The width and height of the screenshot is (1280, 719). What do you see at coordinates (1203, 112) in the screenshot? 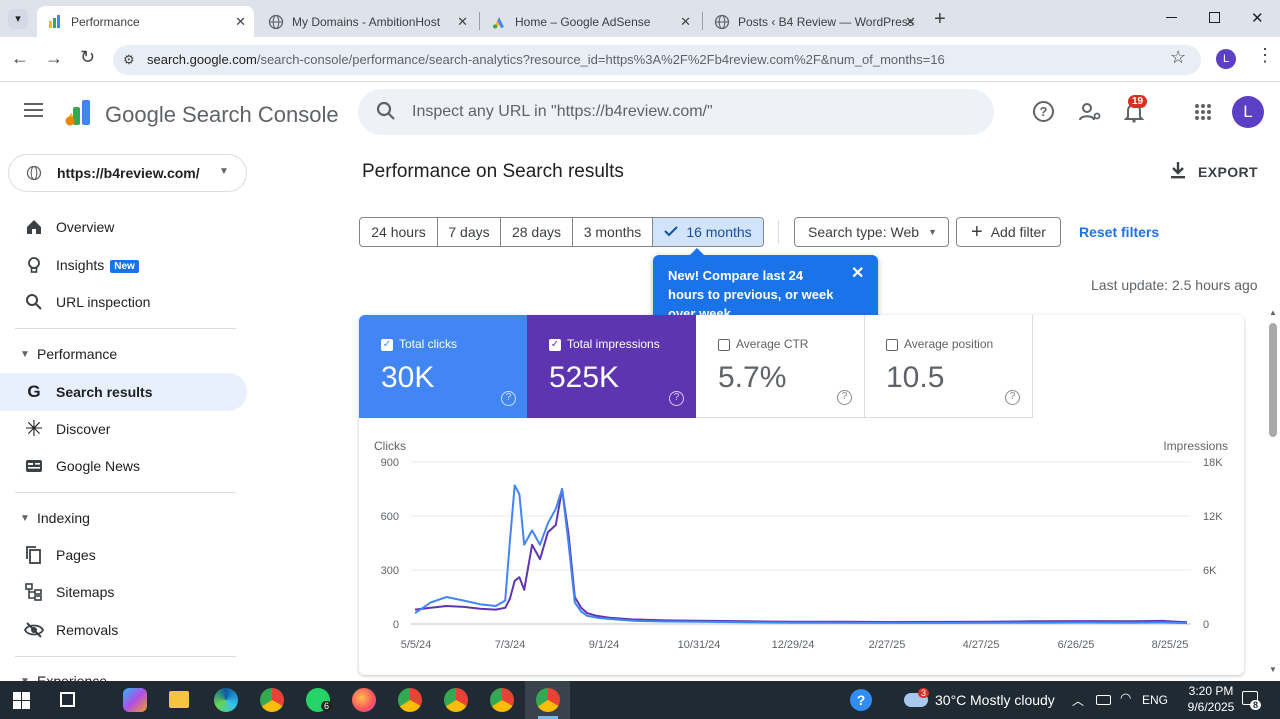
I see `apps-grid-icon` at bounding box center [1203, 112].